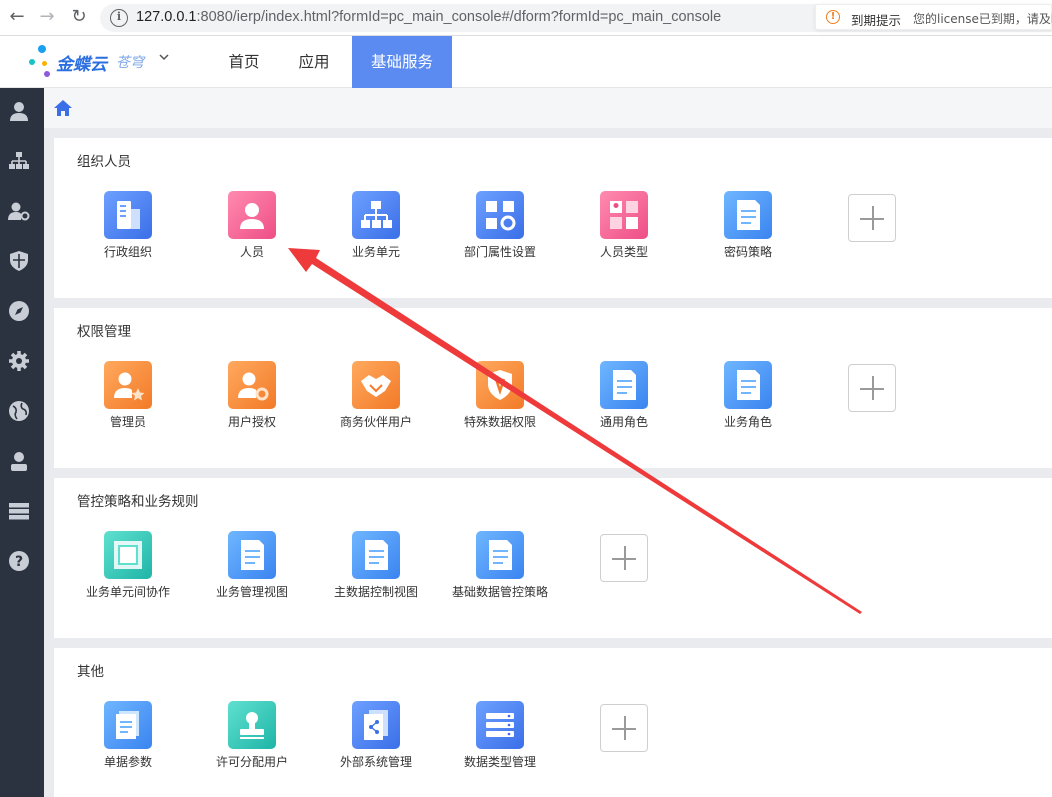 This screenshot has height=797, width=1052. What do you see at coordinates (104, 332) in the screenshot?
I see `section-title: 权限管理` at bounding box center [104, 332].